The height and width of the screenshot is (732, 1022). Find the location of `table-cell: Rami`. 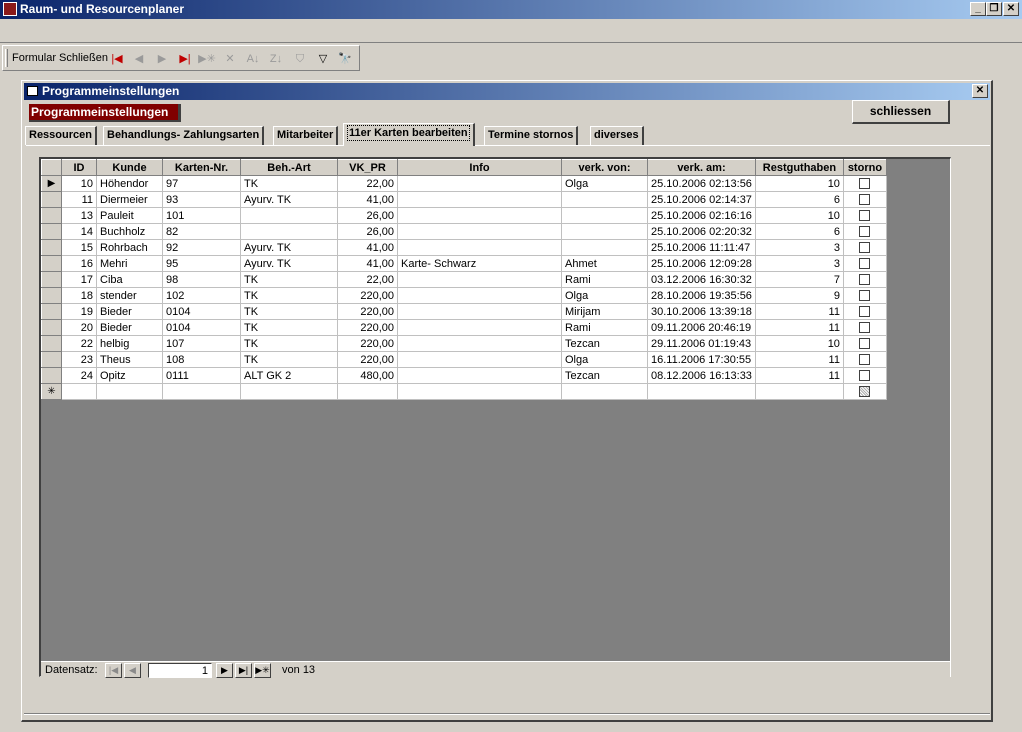

table-cell: Rami is located at coordinates (604, 327).